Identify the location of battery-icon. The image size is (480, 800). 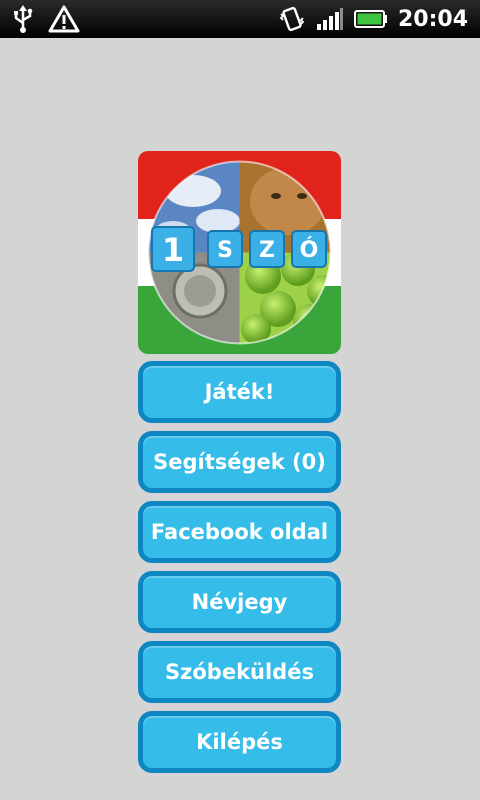
(370, 19).